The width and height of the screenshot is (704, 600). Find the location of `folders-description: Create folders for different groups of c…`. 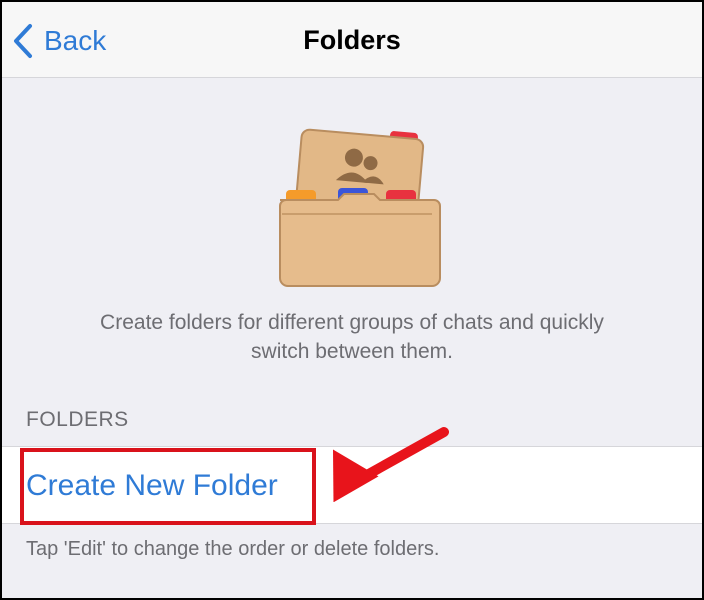

folders-description: Create folders for different groups of c… is located at coordinates (352, 337).